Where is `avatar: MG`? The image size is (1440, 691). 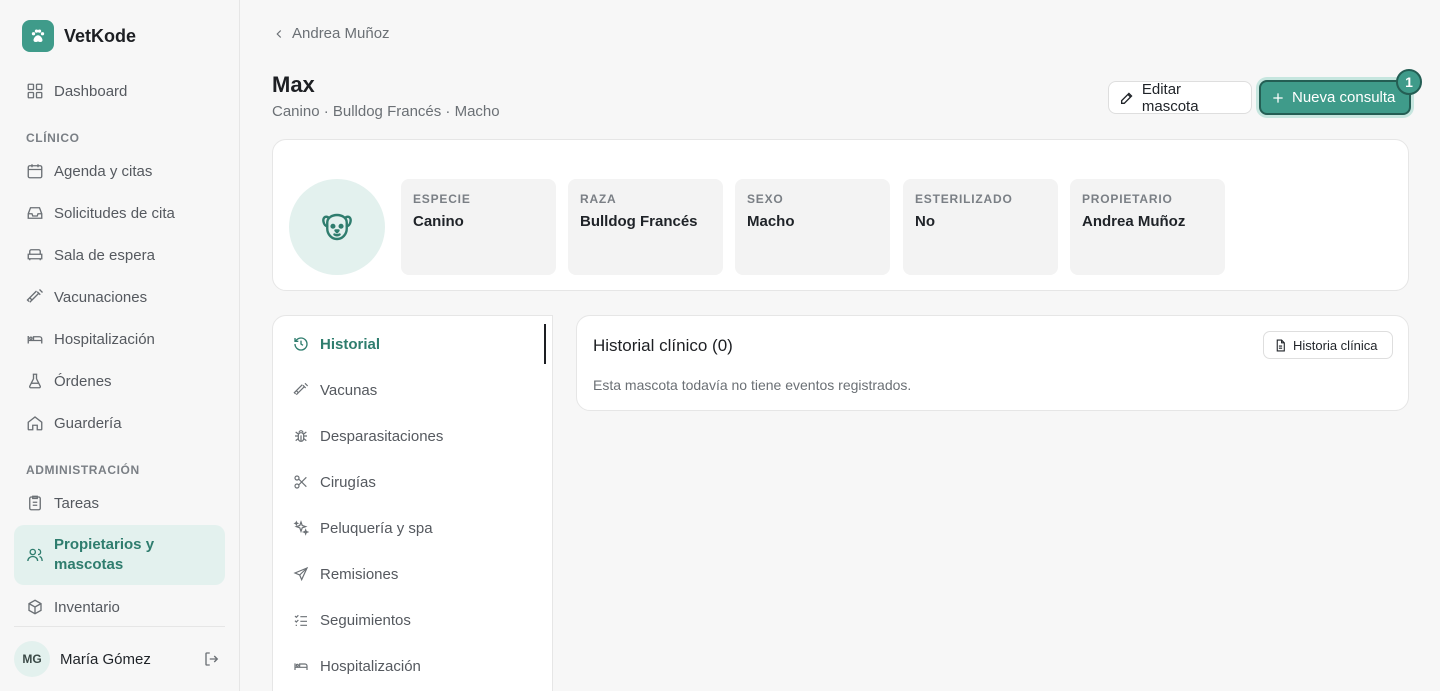 avatar: MG is located at coordinates (32, 659).